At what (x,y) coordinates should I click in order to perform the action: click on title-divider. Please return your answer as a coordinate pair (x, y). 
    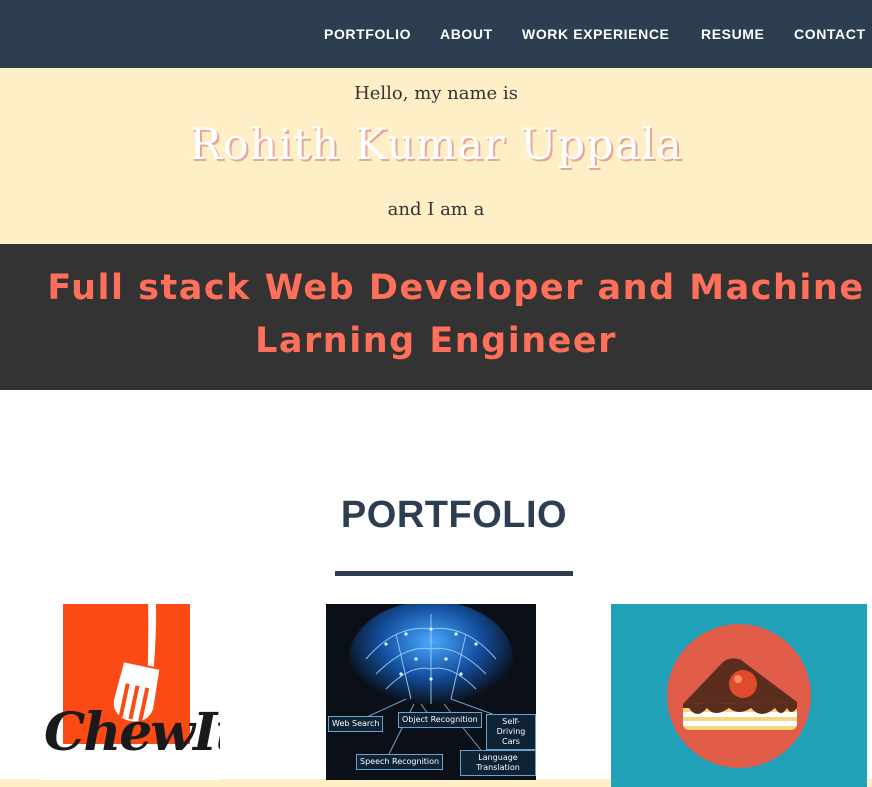
    Looking at the image, I should click on (454, 573).